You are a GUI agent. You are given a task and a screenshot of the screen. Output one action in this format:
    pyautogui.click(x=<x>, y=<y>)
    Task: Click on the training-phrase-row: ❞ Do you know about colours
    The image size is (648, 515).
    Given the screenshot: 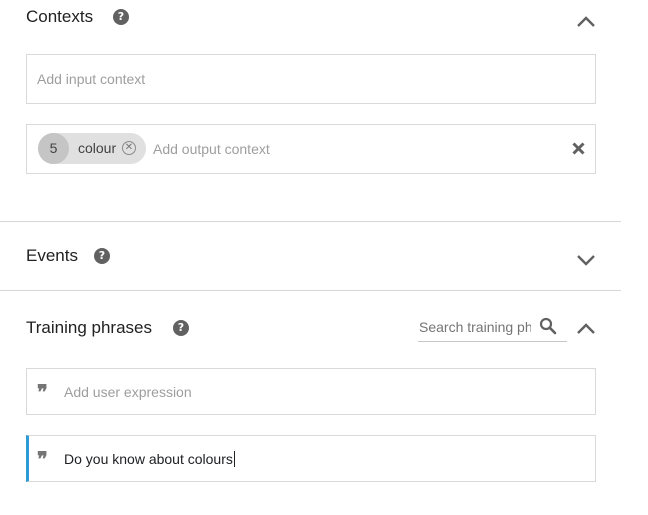 What is the action you would take?
    pyautogui.click(x=311, y=458)
    